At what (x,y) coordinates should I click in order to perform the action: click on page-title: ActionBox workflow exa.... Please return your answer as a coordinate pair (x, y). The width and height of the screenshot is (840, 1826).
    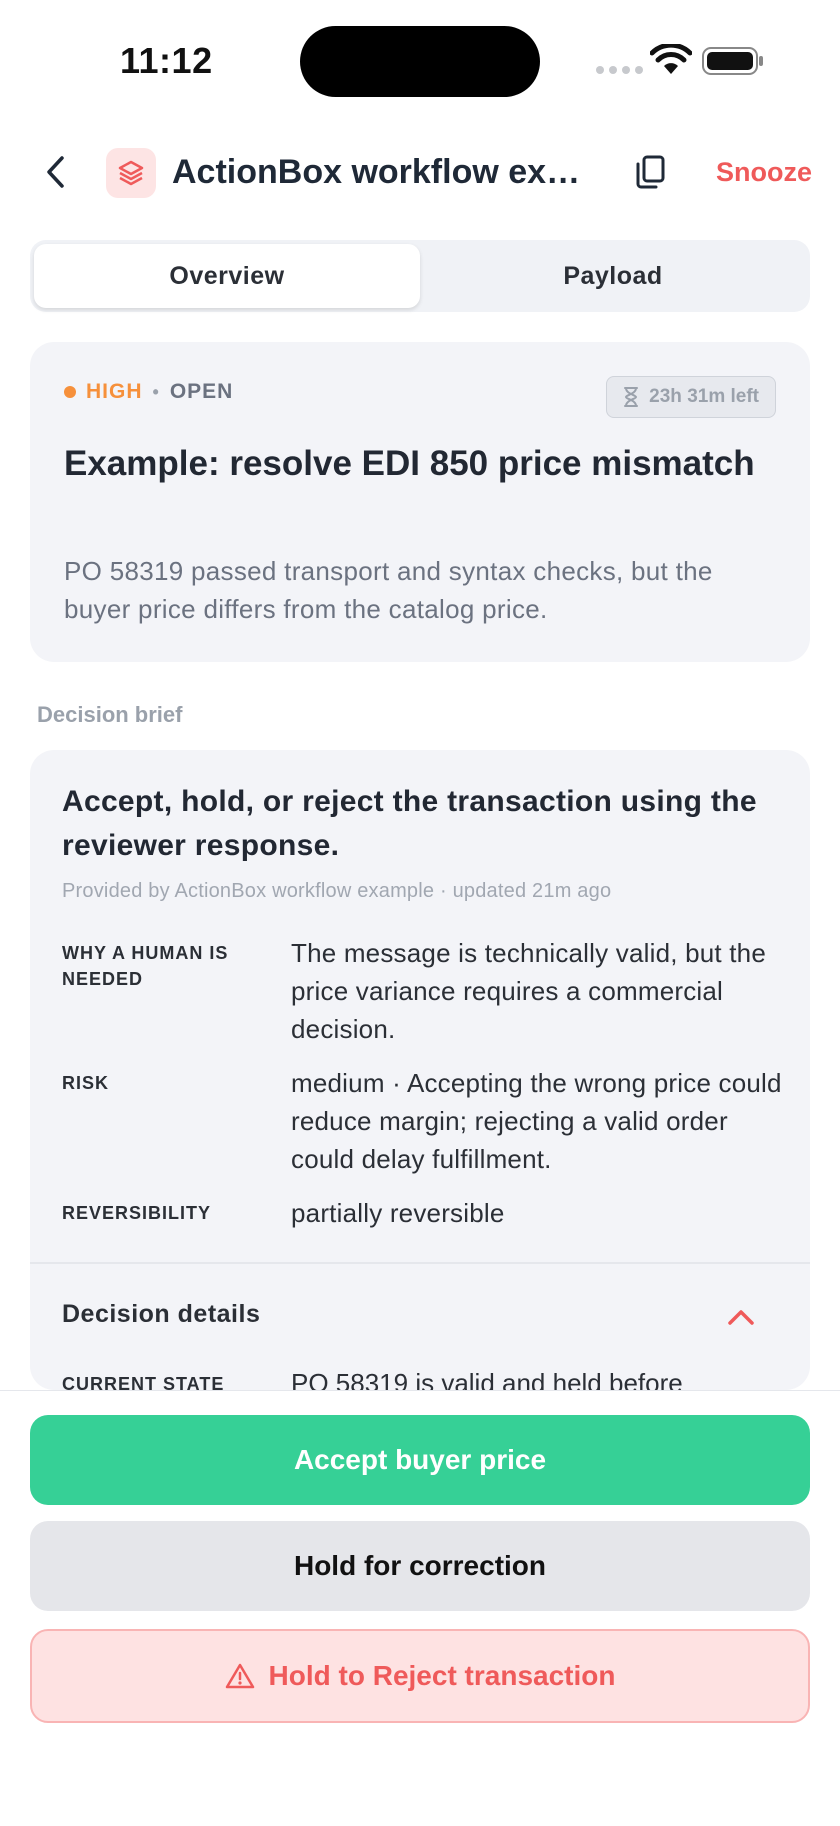
    Looking at the image, I should click on (382, 172).